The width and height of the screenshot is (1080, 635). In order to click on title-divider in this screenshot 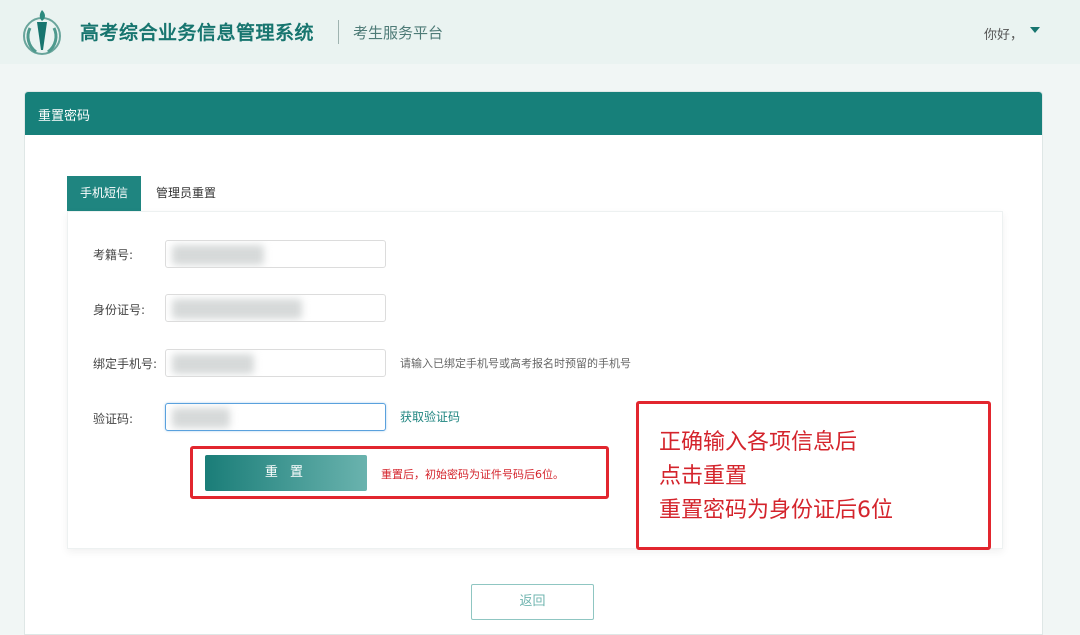, I will do `click(338, 32)`.